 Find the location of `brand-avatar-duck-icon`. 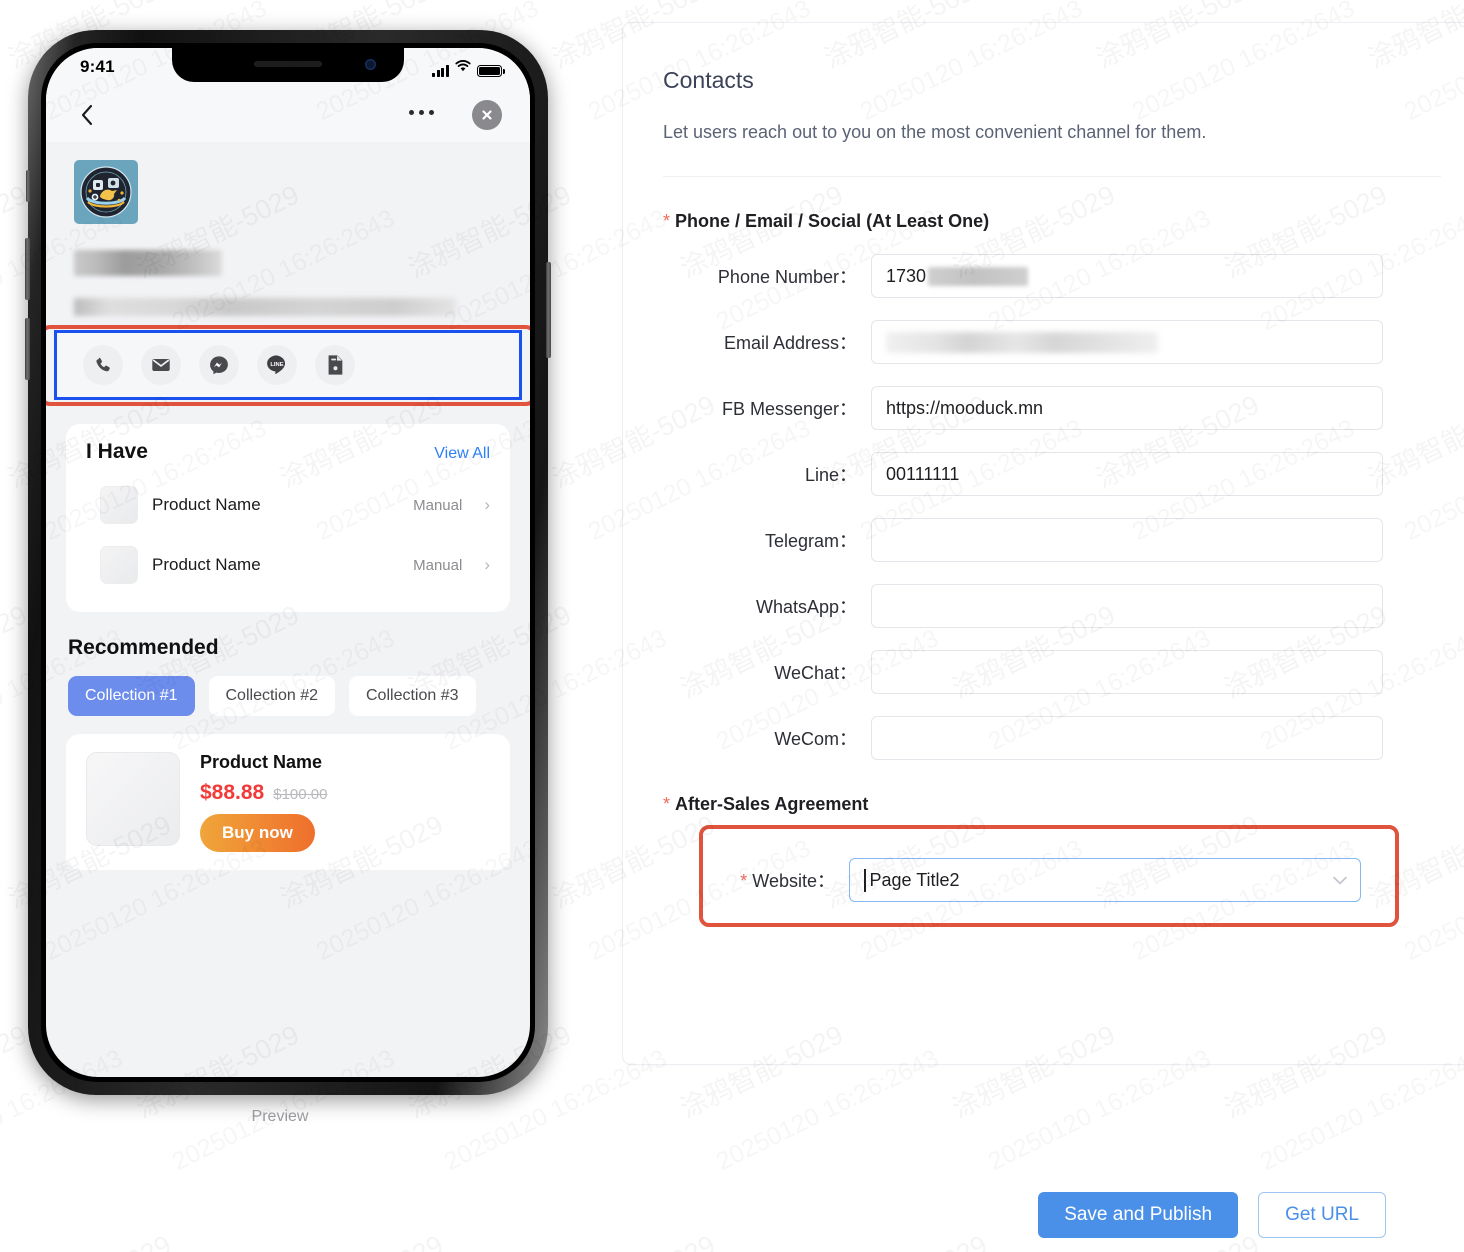

brand-avatar-duck-icon is located at coordinates (106, 192).